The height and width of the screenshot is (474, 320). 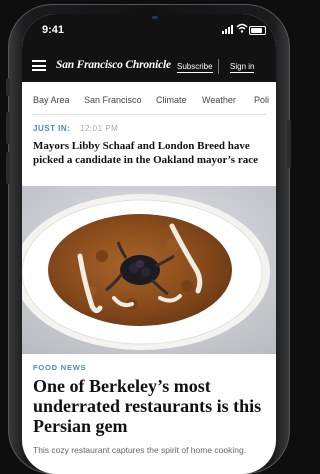 I want to click on status-time: 9:41, so click(x=53, y=30).